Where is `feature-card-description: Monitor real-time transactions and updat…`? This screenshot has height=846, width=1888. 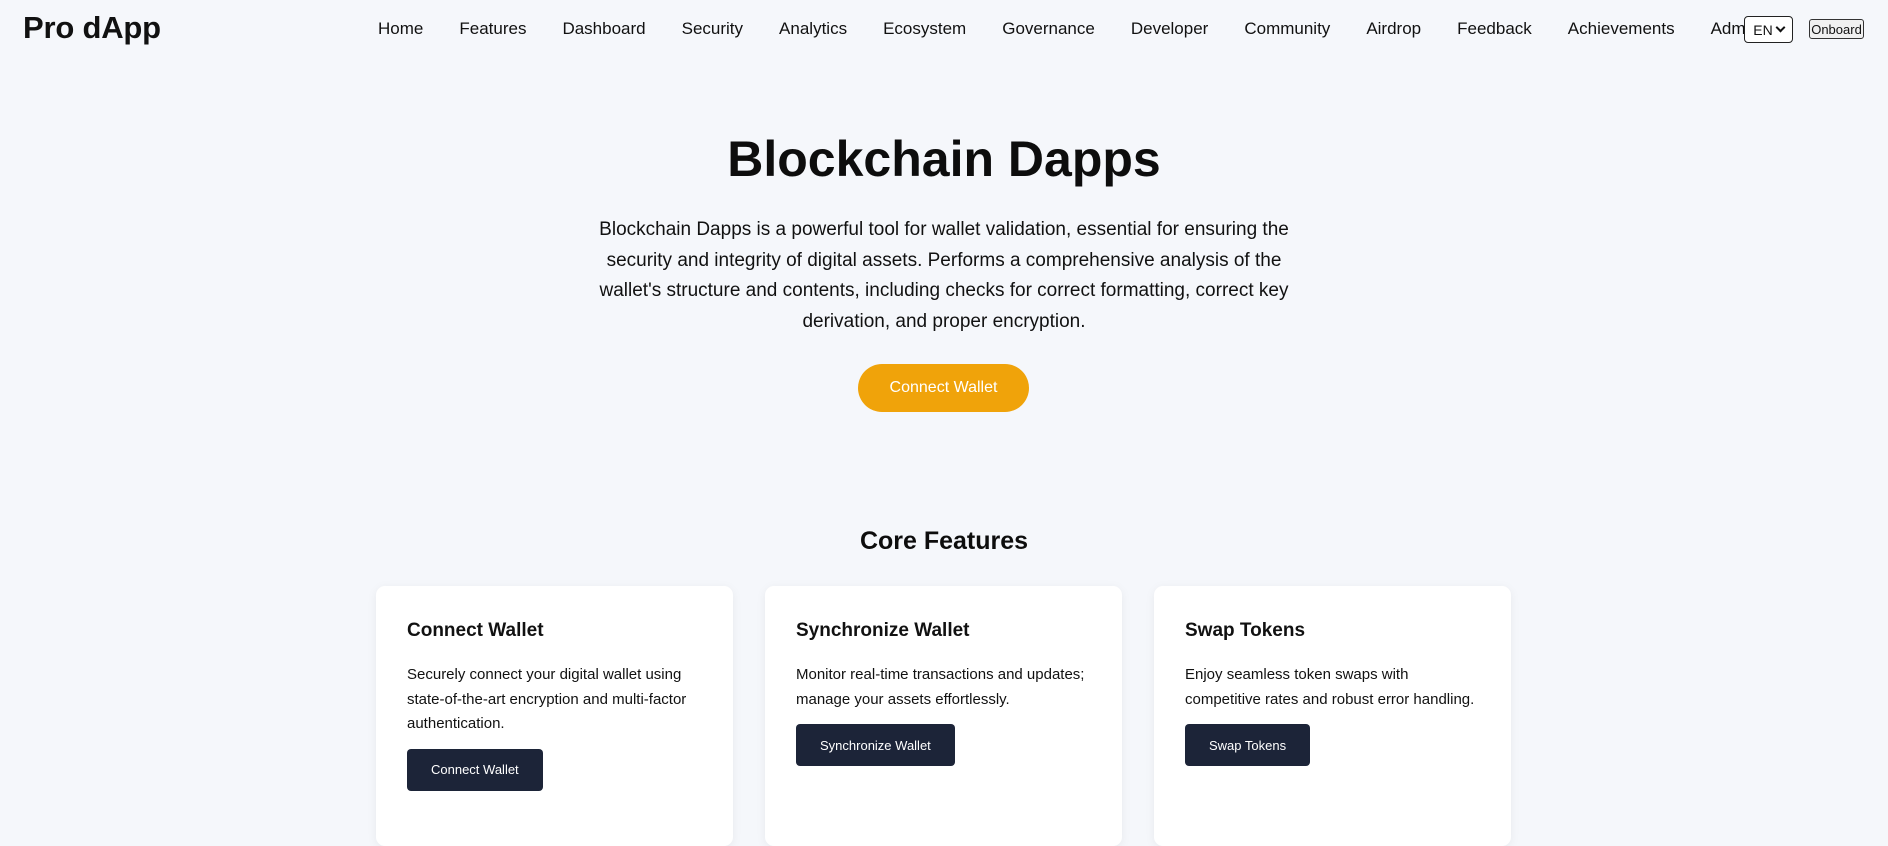
feature-card-description: Monitor real-time transactions and updat… is located at coordinates (940, 687).